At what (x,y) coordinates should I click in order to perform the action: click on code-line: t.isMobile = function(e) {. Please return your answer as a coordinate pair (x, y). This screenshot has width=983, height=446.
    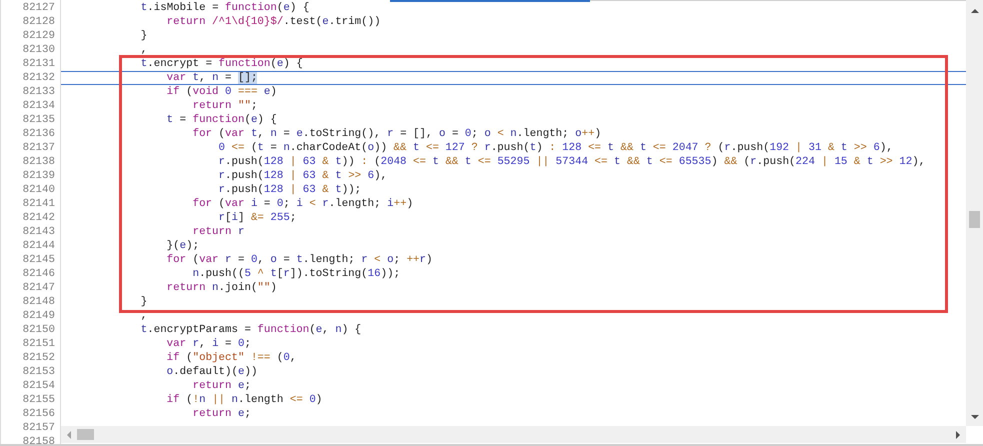
    Looking at the image, I should click on (225, 8).